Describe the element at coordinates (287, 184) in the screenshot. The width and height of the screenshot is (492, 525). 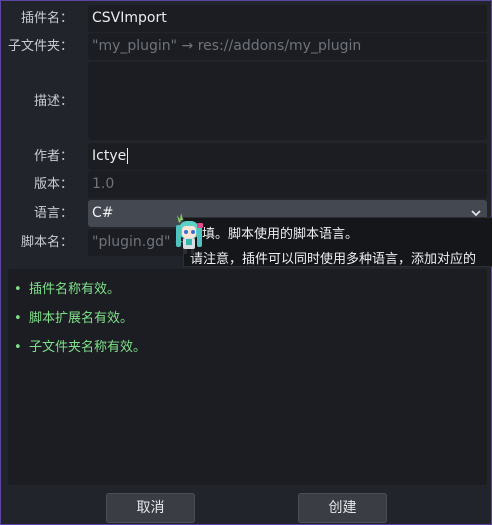
I see `version-input: 1.0` at that location.